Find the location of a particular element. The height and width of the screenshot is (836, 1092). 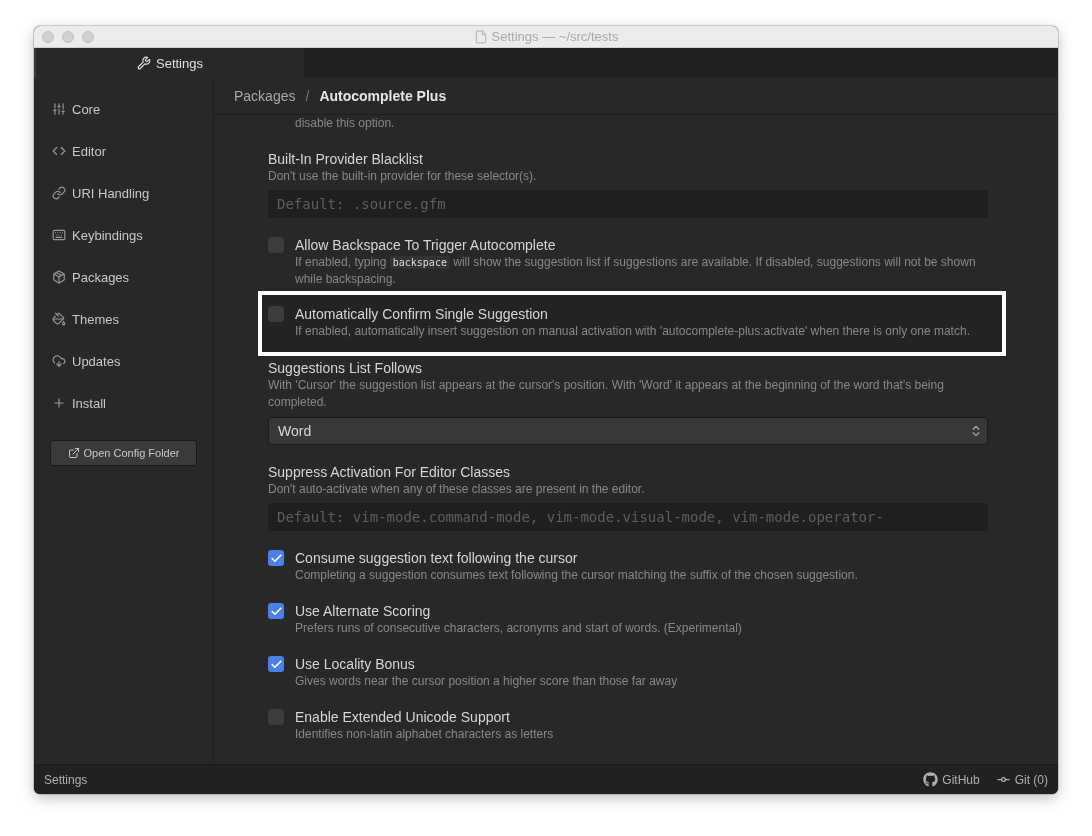

minimize-button is located at coordinates (68, 36).